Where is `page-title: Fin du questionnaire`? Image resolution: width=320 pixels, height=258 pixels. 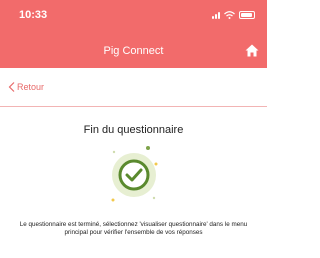 page-title: Fin du questionnaire is located at coordinates (133, 130).